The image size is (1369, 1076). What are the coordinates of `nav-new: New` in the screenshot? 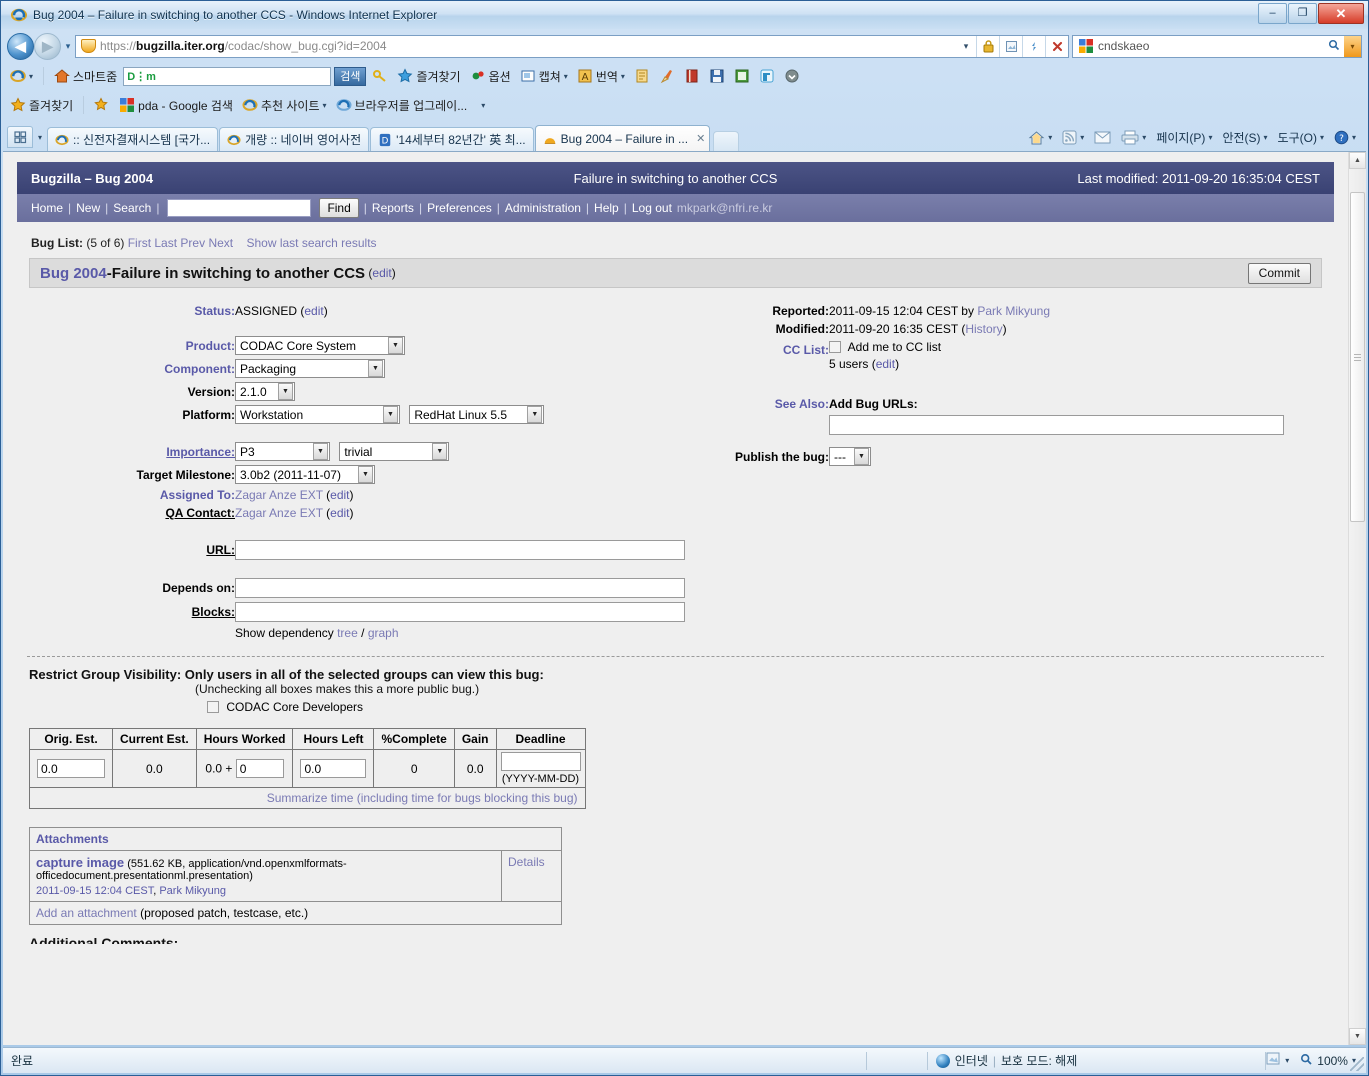 It's located at (88, 208).